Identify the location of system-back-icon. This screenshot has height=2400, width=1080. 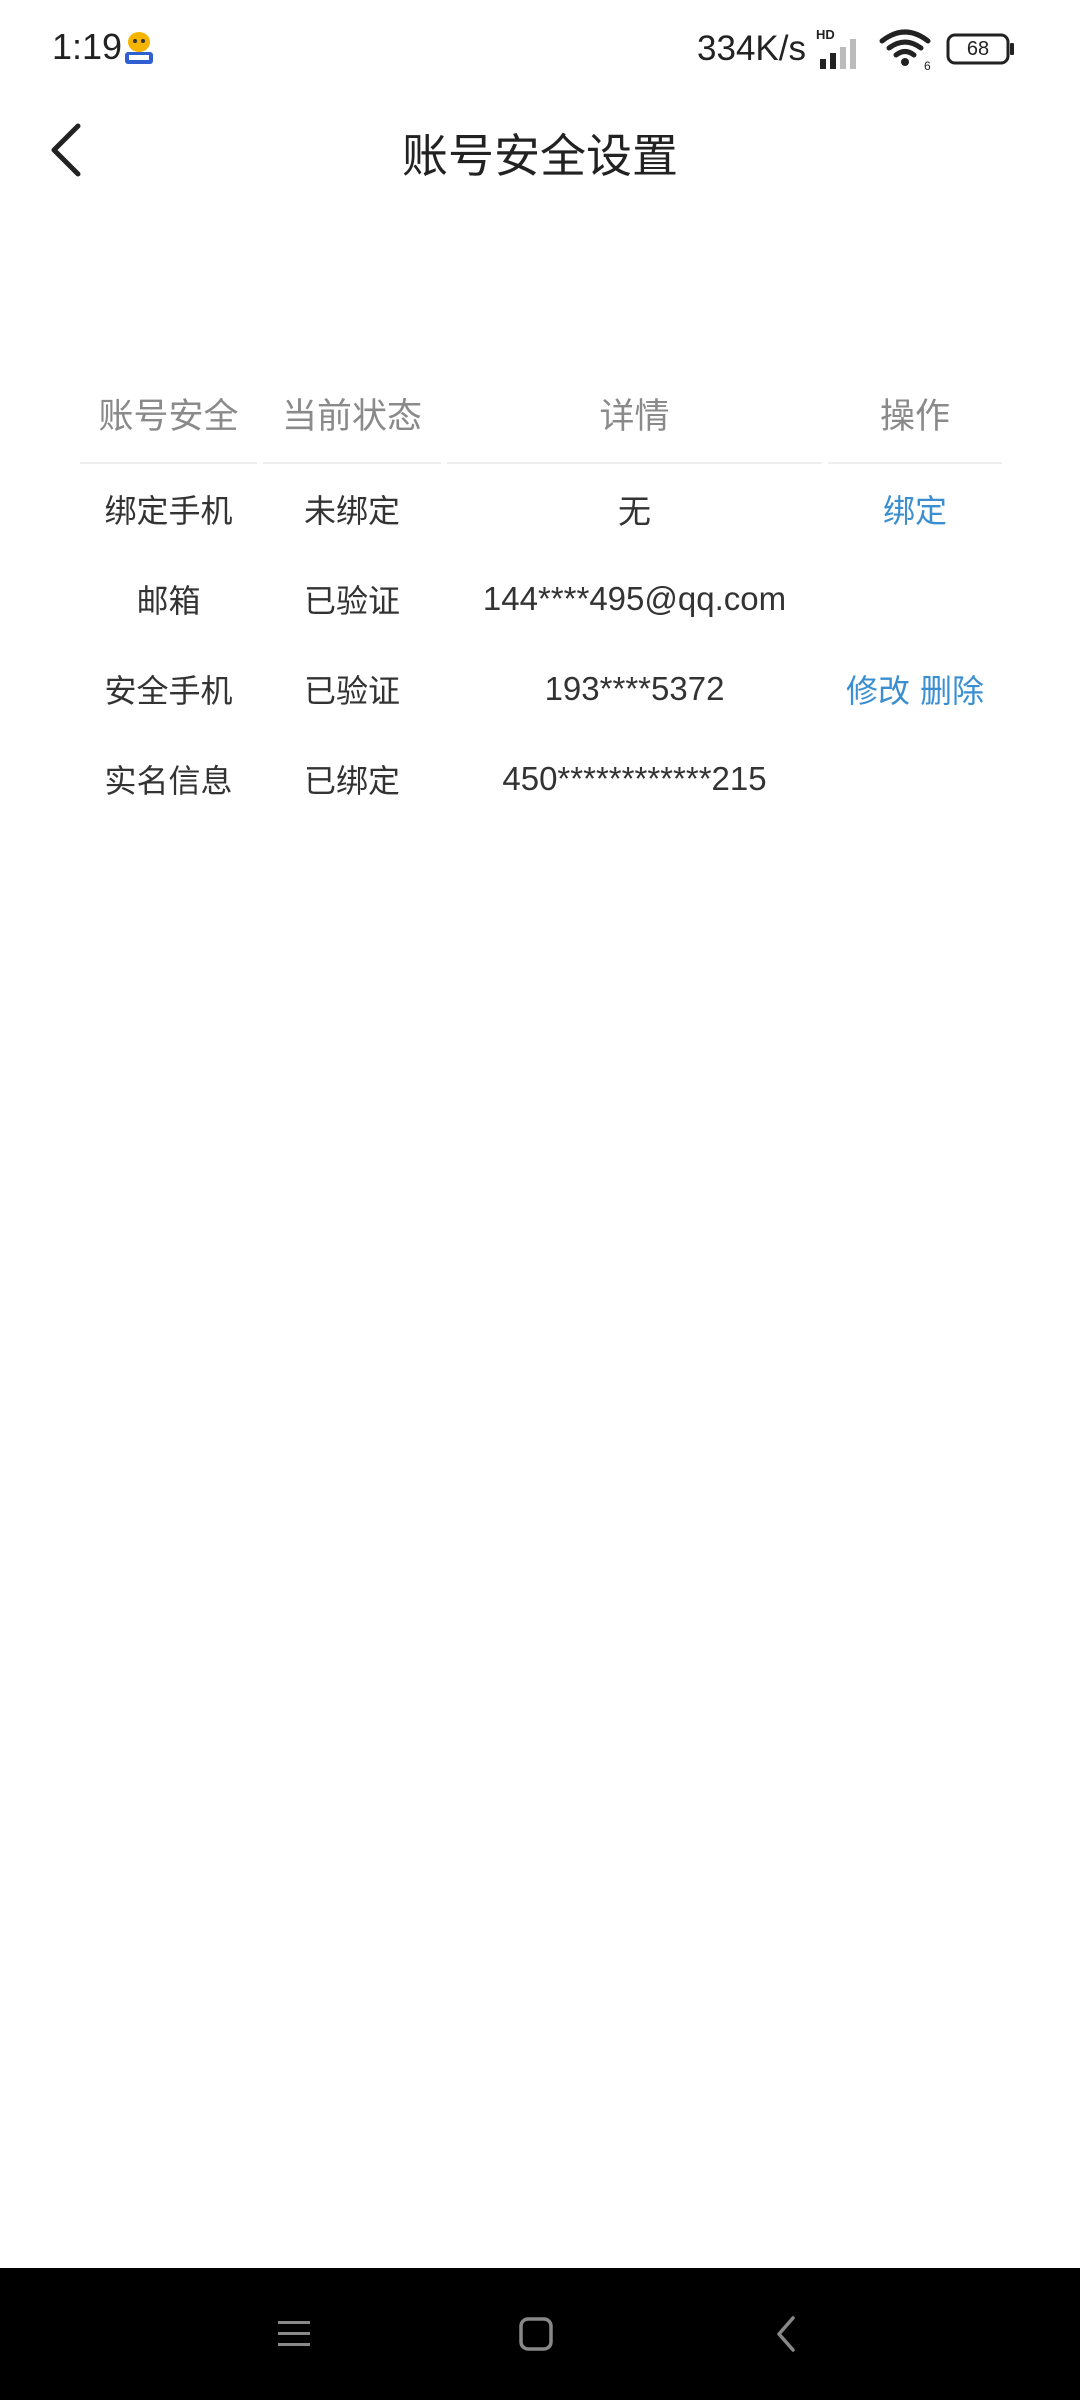
(786, 2334).